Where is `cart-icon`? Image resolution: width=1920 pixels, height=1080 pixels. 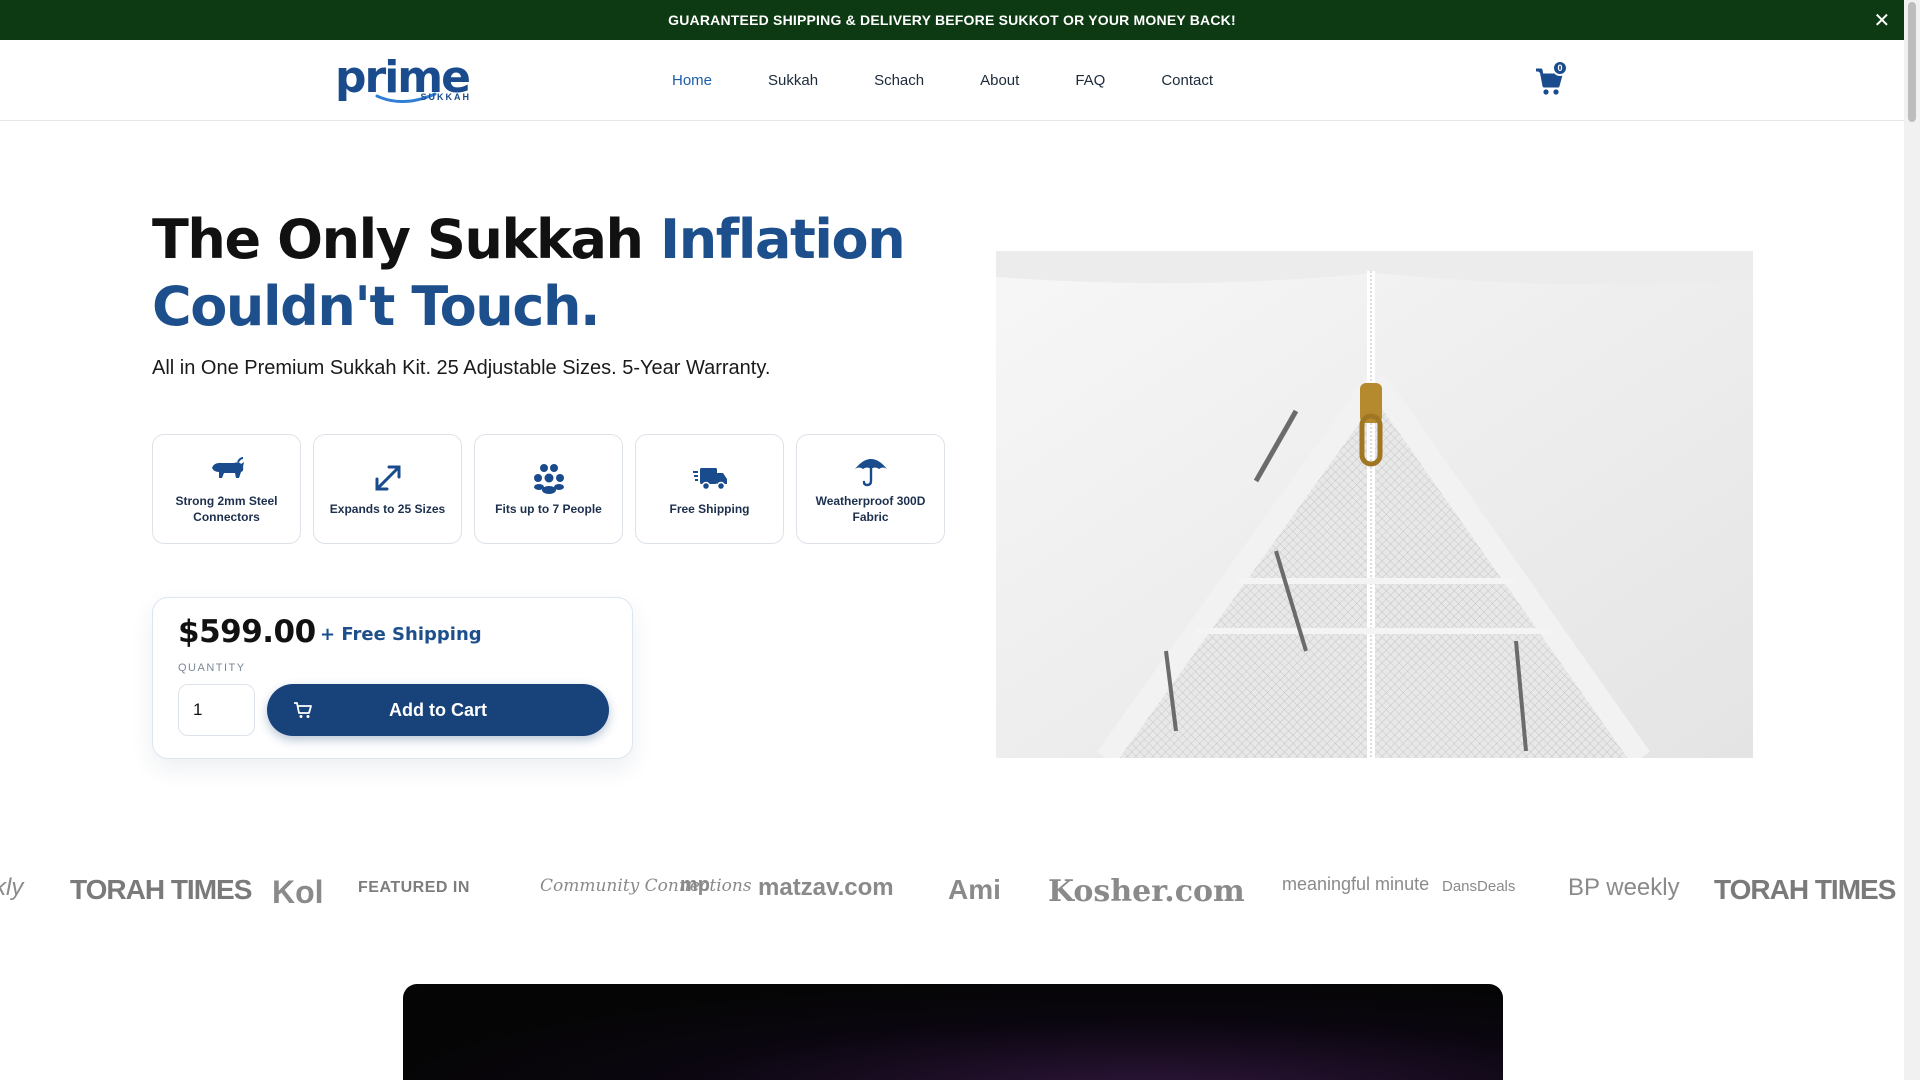
cart-icon is located at coordinates (303, 710).